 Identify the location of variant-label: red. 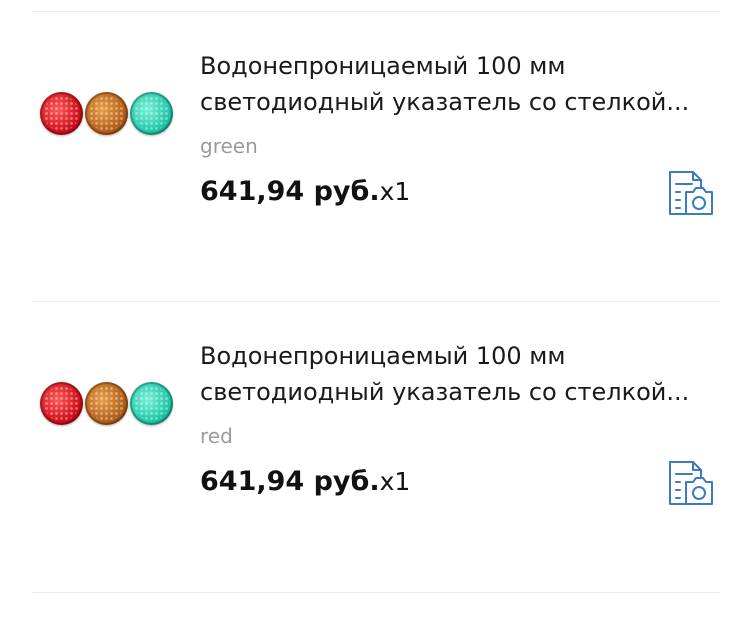
(216, 436).